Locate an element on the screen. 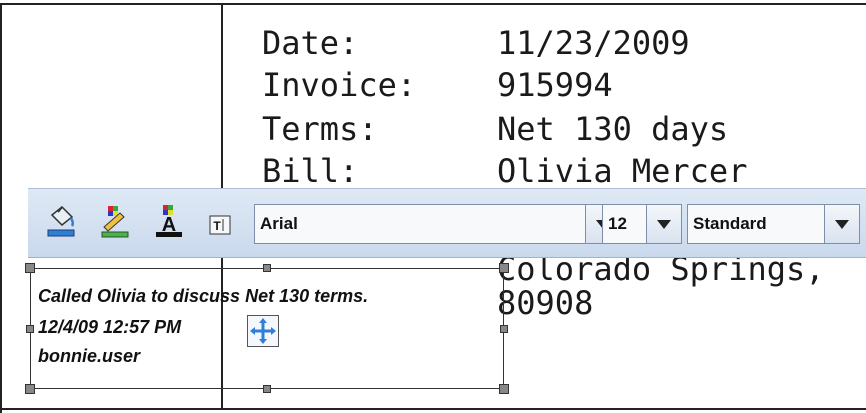  page-border-top is located at coordinates (433, 4).